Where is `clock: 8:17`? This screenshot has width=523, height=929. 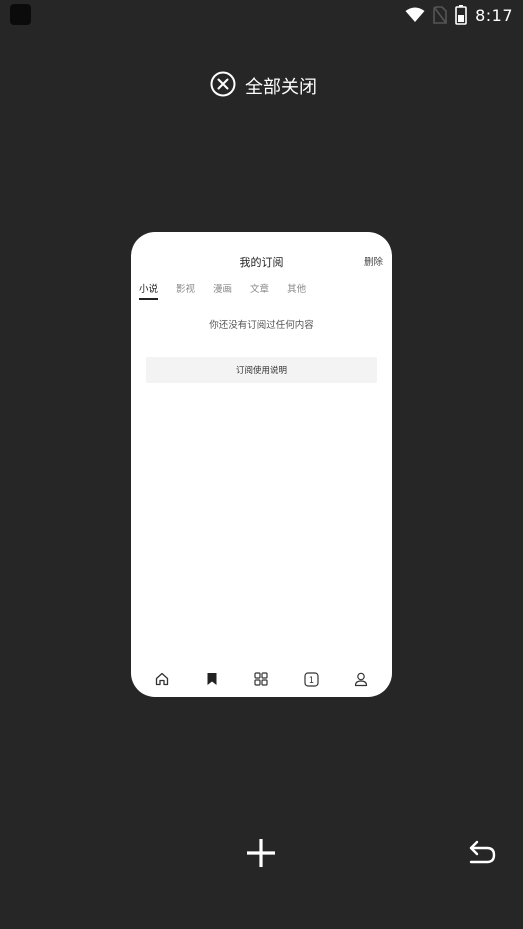
clock: 8:17 is located at coordinates (494, 15).